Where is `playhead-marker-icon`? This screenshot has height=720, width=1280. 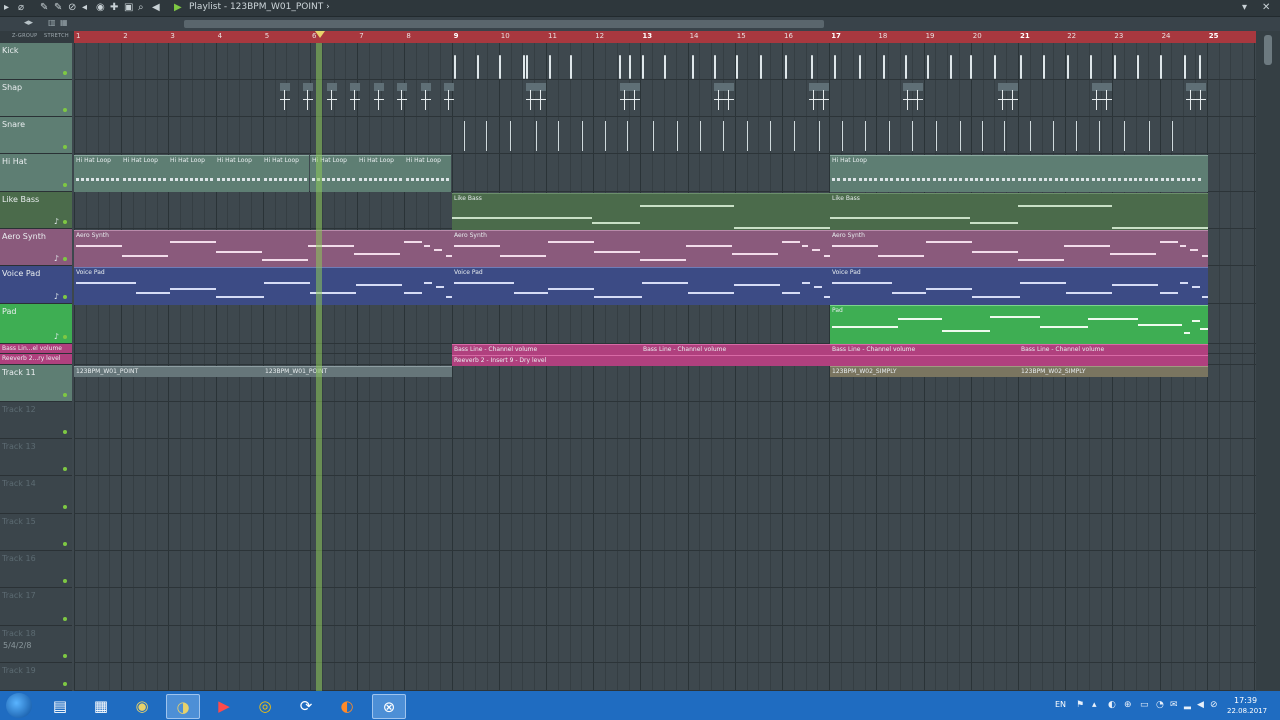 playhead-marker-icon is located at coordinates (320, 34).